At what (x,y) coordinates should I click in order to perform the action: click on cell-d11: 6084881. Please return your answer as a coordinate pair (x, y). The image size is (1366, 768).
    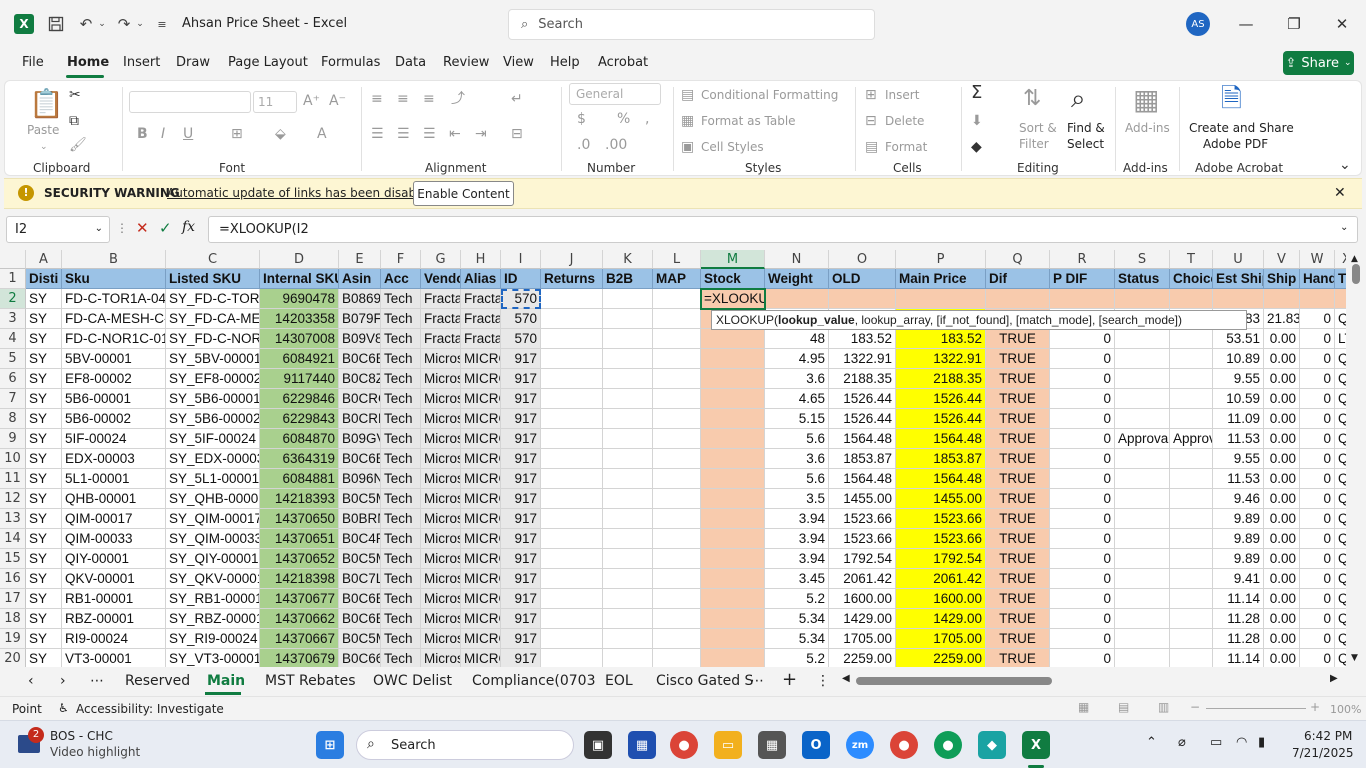
    Looking at the image, I should click on (299, 479).